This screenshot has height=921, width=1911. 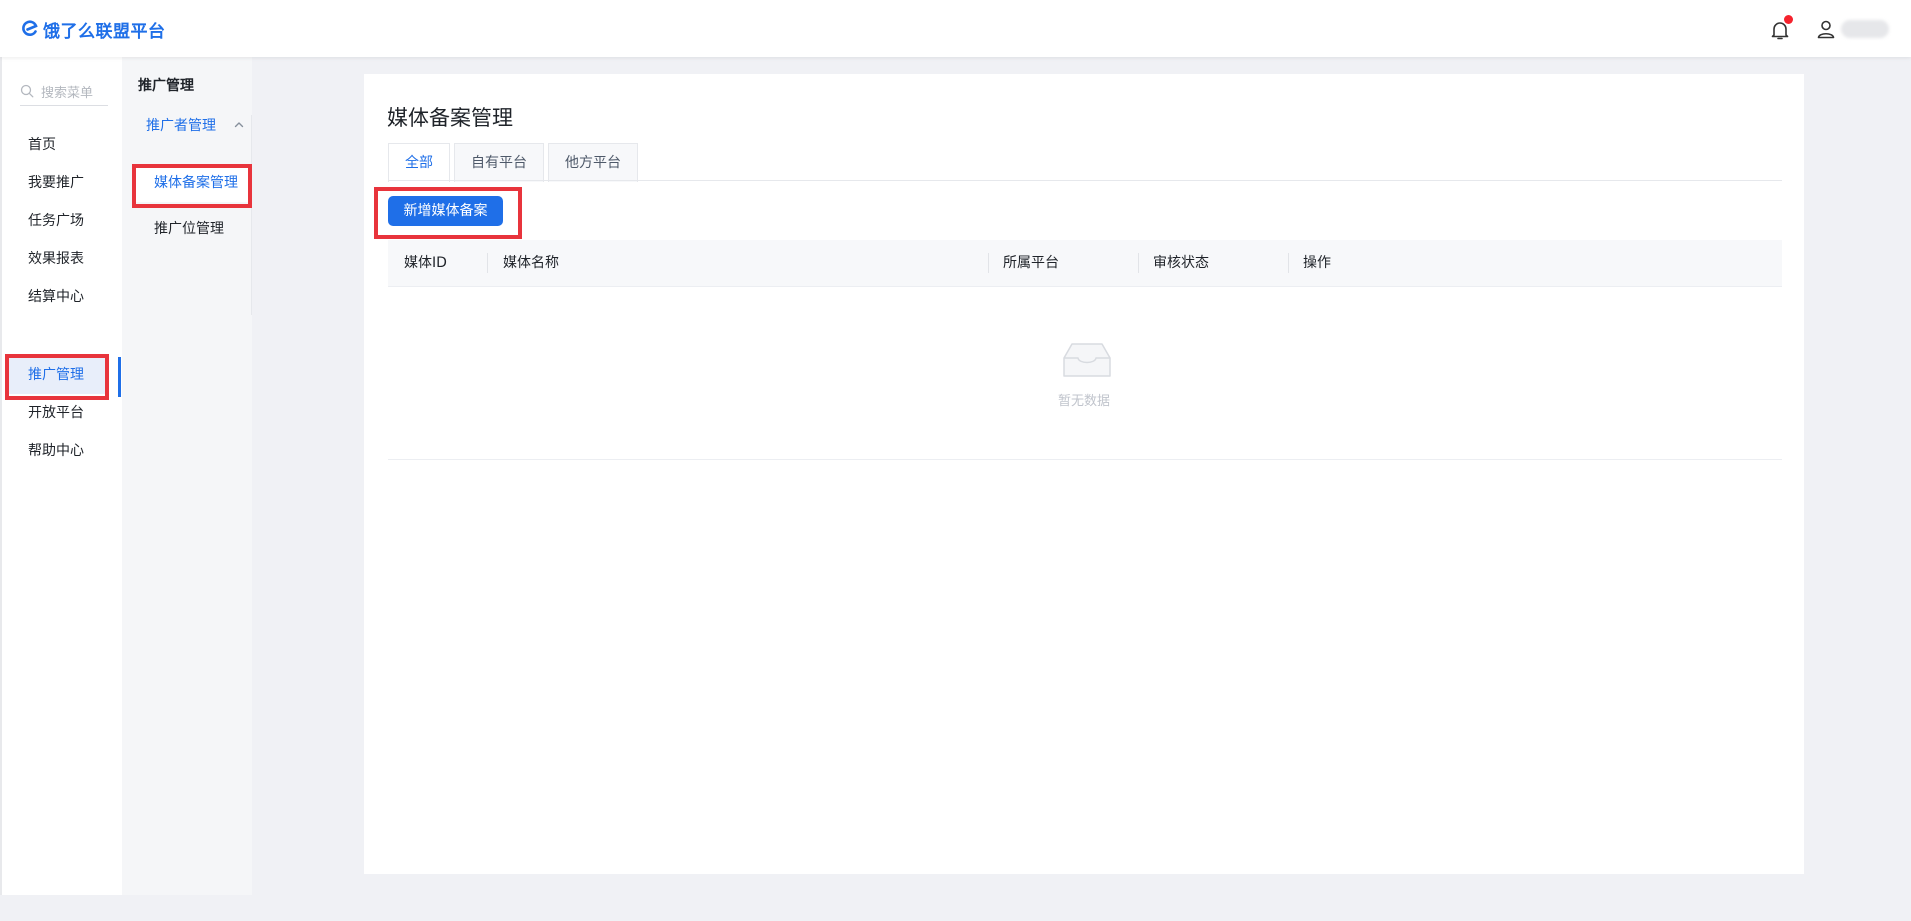 I want to click on logo-text: 饿了么联盟平台, so click(x=104, y=31).